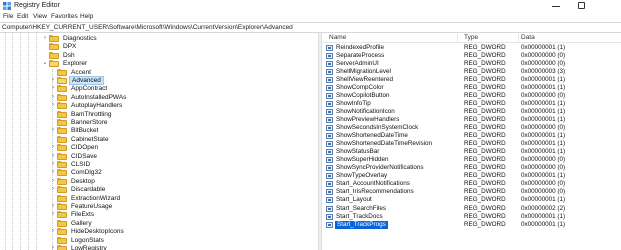 This screenshot has height=250, width=621. I want to click on value-row: Start_TrackDocs REG_DWORD 0x00000001 (1), so click(471, 217).